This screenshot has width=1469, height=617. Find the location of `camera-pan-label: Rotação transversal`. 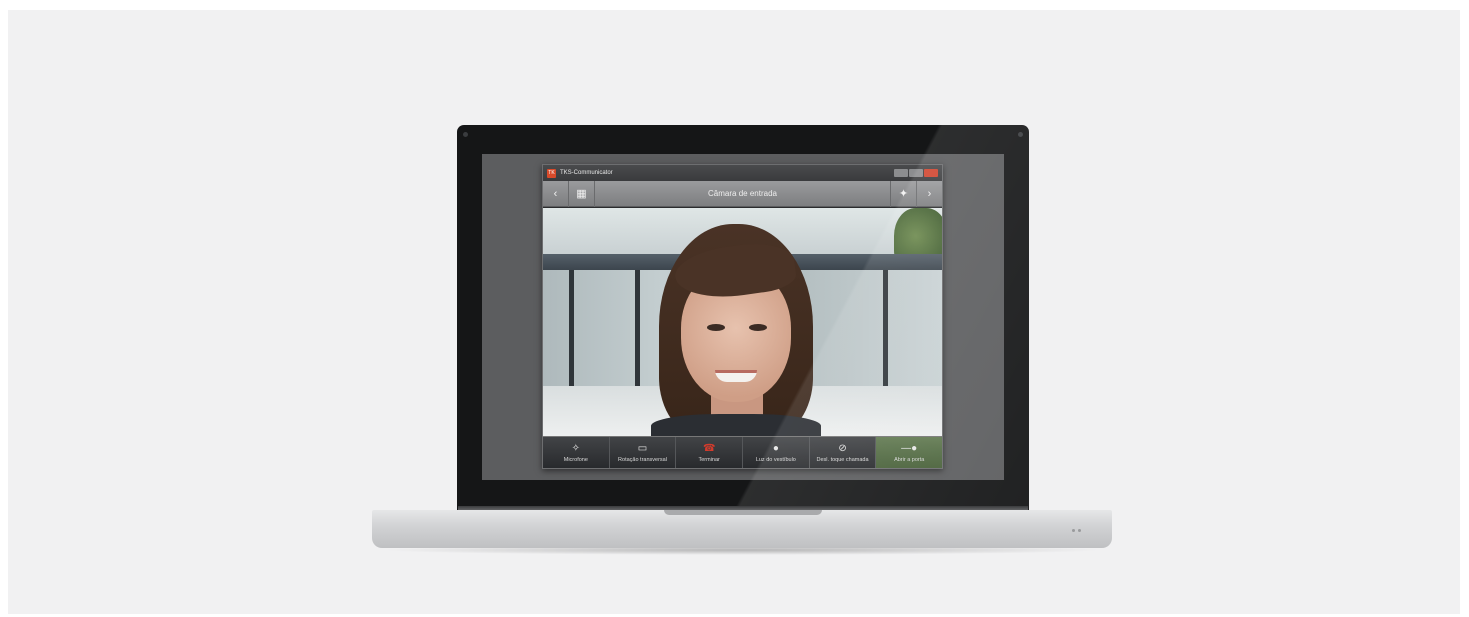

camera-pan-label: Rotação transversal is located at coordinates (642, 459).